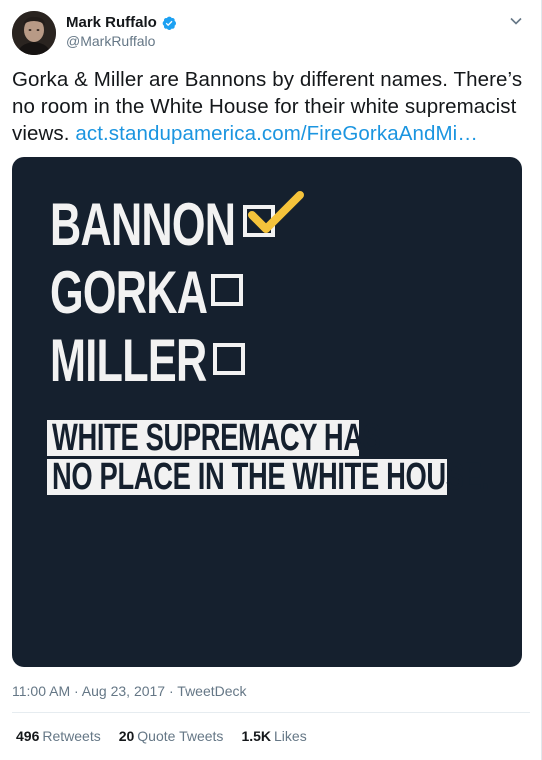 Image resolution: width=542 pixels, height=760 pixels. What do you see at coordinates (143, 224) in the screenshot?
I see `image-line-bannon: BANNON` at bounding box center [143, 224].